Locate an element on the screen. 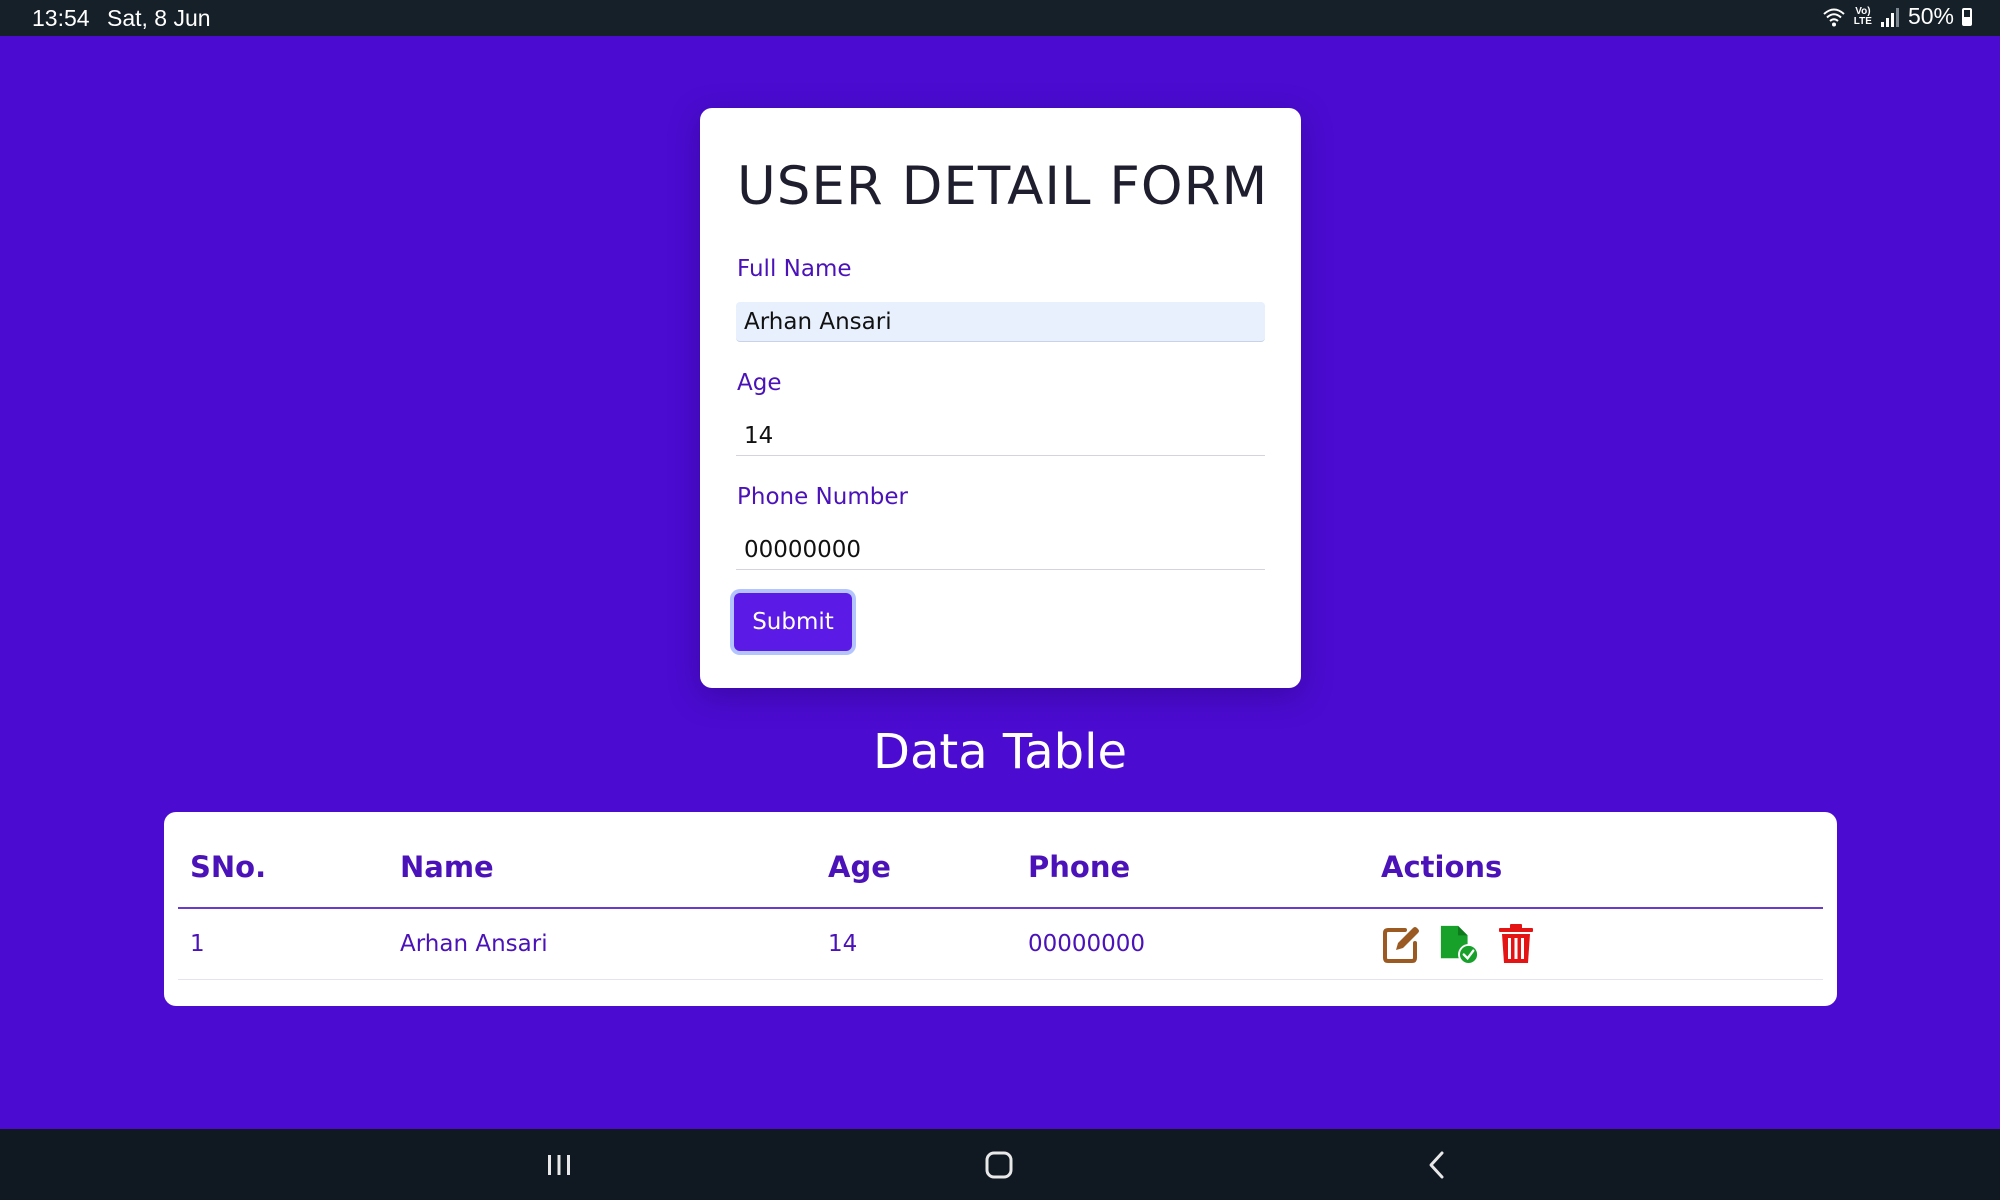 This screenshot has width=2000, height=1200. status-bar: 13:54 Sat, 8 Jun Vo) LTE 50% is located at coordinates (1000, 18).